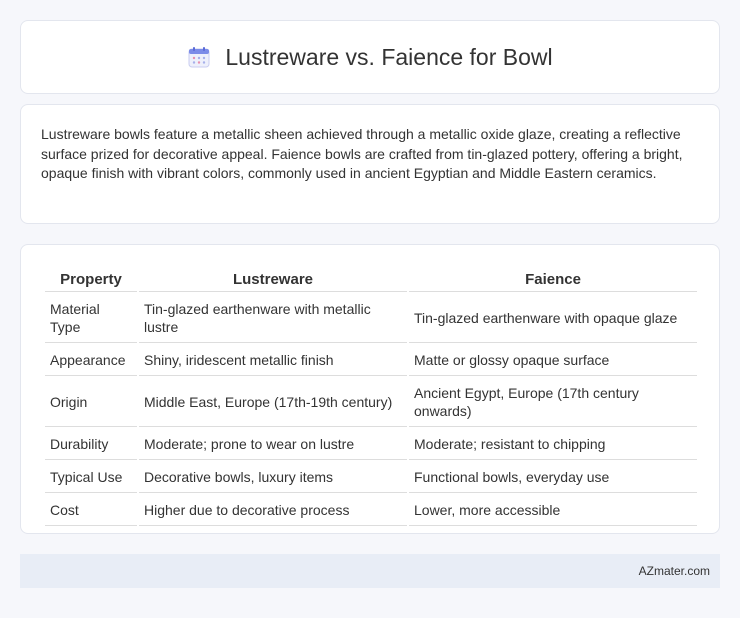 Image resolution: width=740 pixels, height=618 pixels. What do you see at coordinates (553, 360) in the screenshot?
I see `cell-faience: Matte or glossy opaque surface` at bounding box center [553, 360].